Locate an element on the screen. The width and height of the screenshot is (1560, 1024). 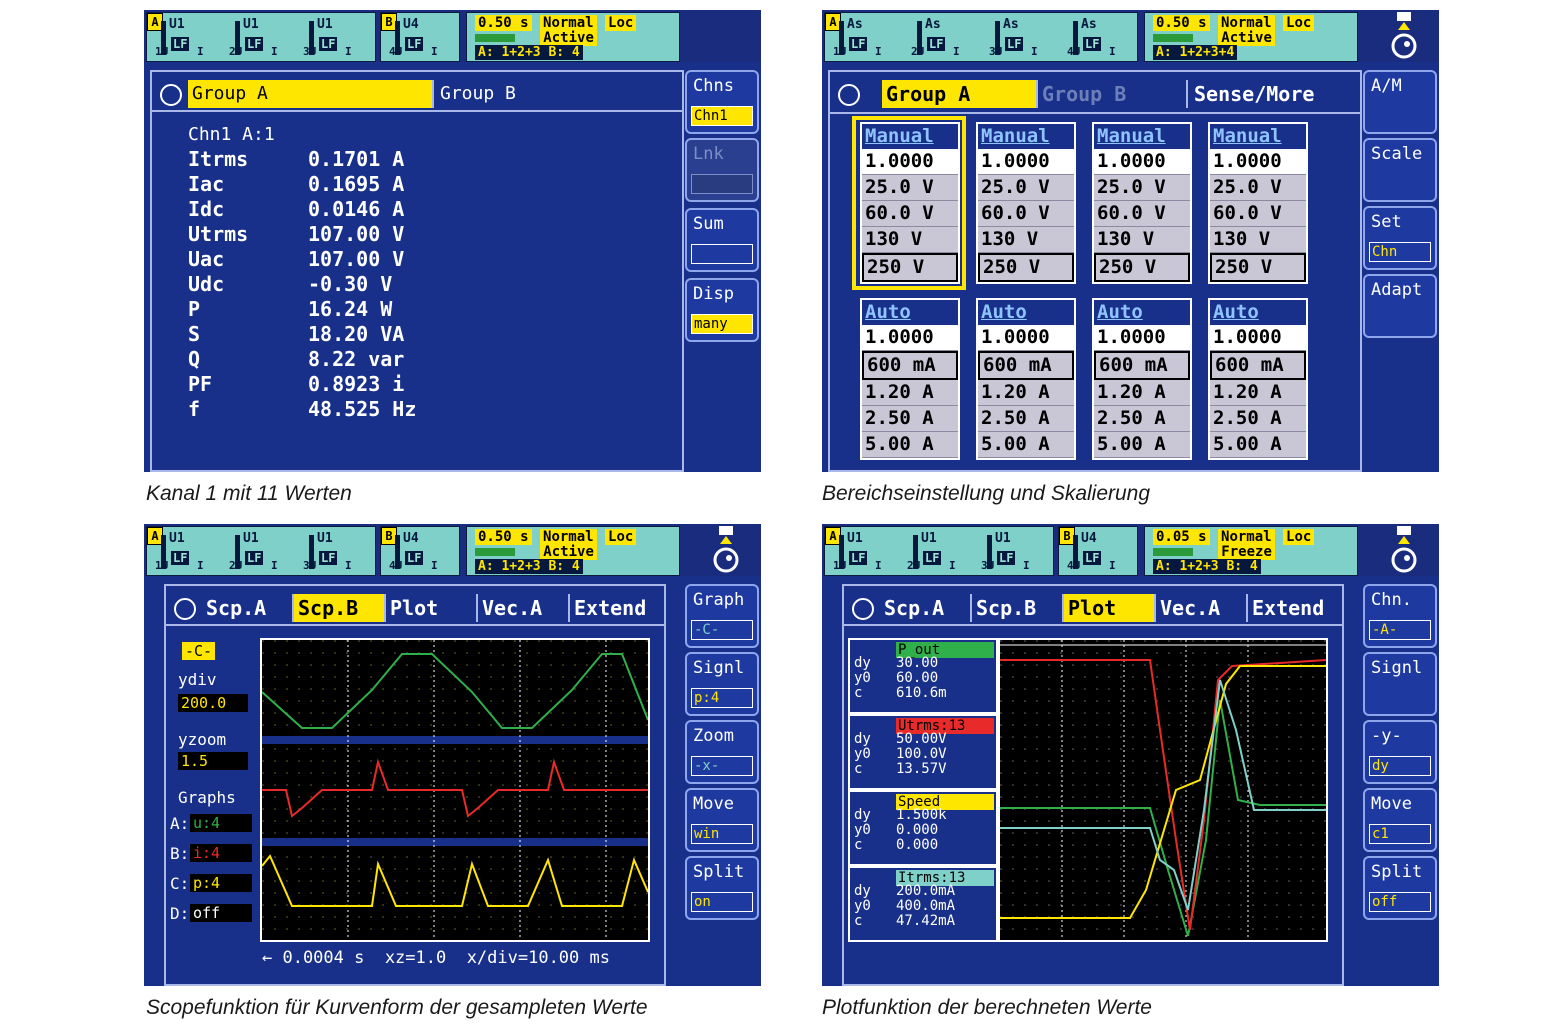
graph-b-signal: i:4 is located at coordinates (221, 853).